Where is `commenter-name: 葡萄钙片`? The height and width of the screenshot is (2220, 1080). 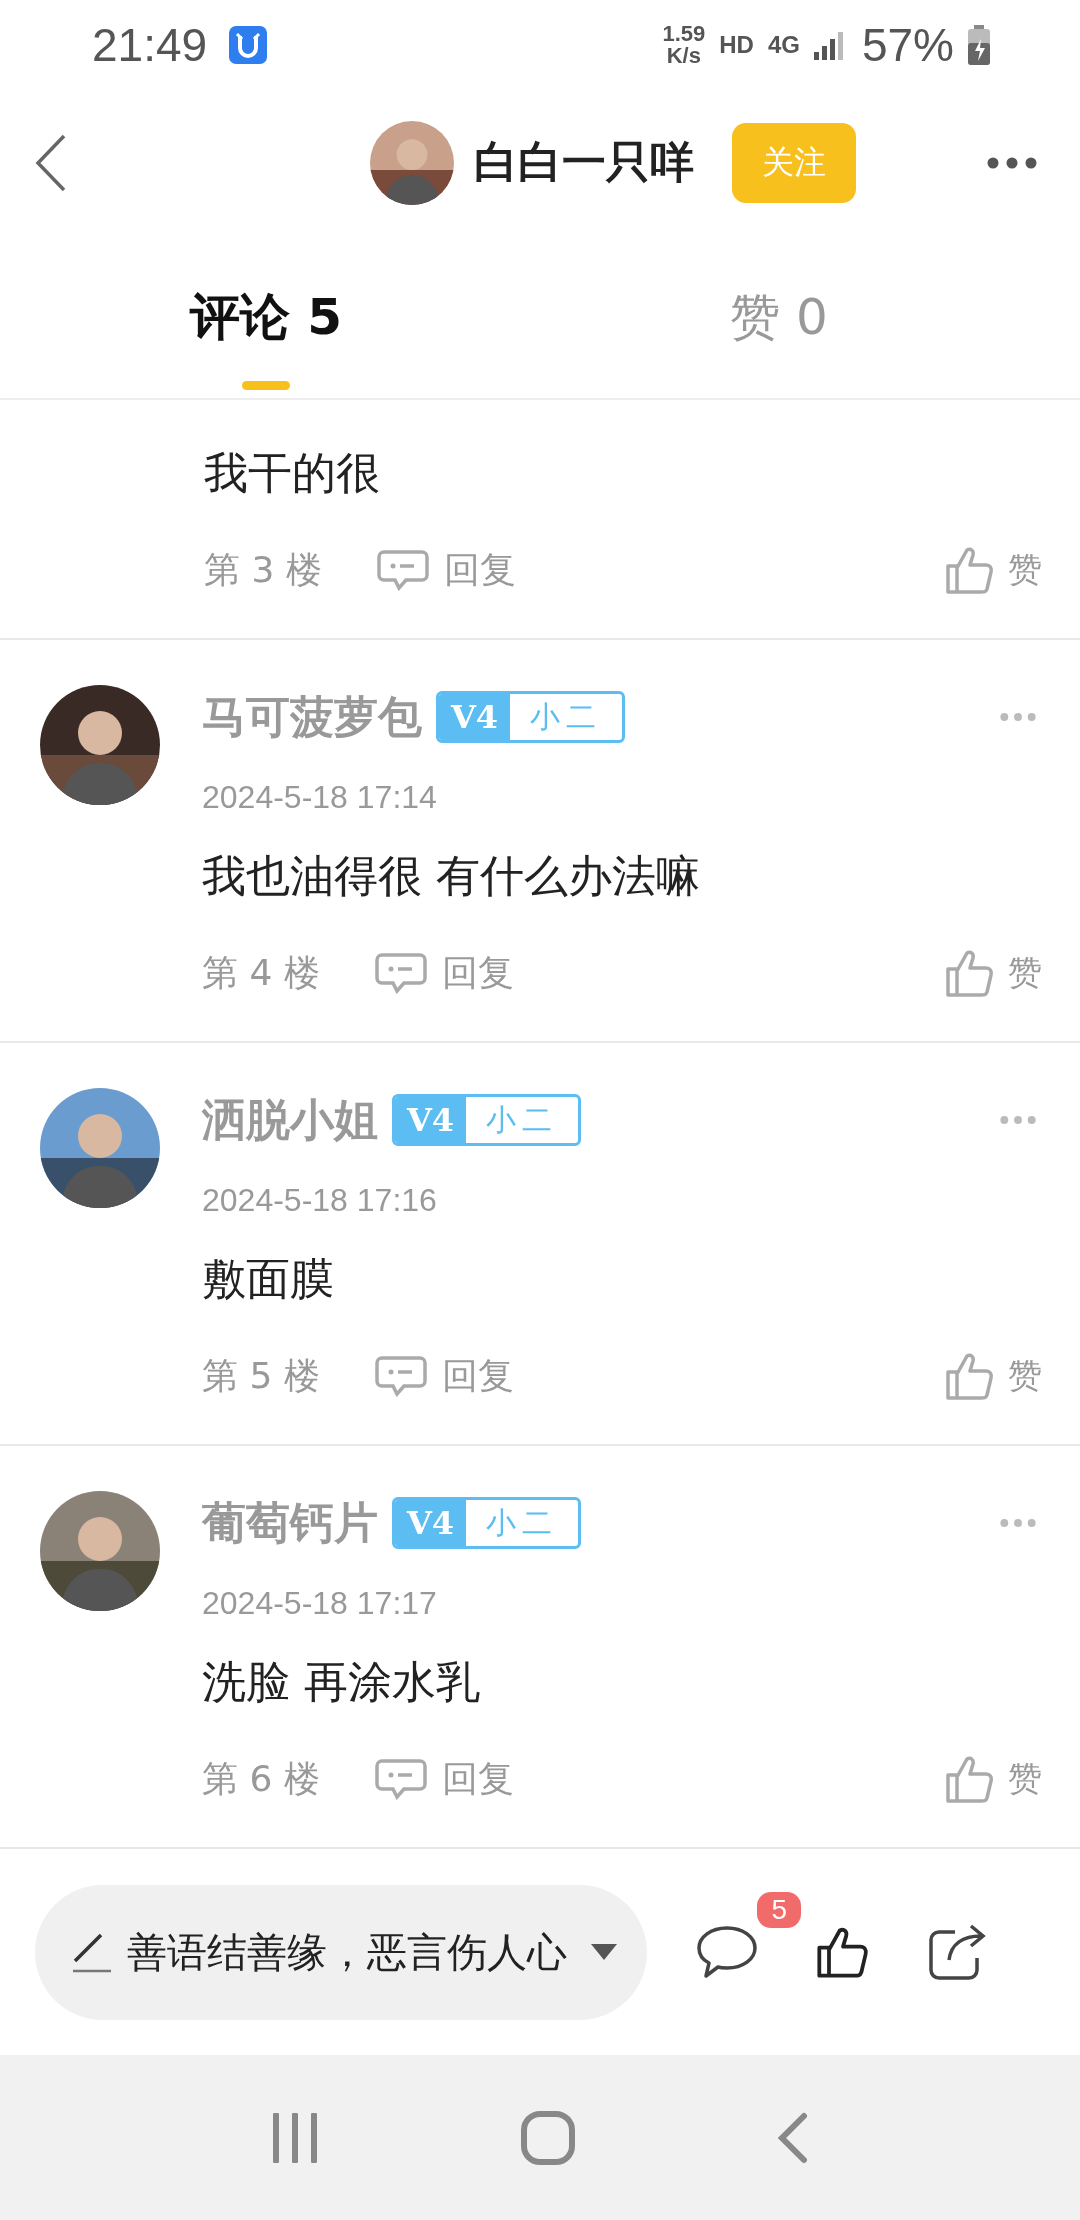 commenter-name: 葡萄钙片 is located at coordinates (290, 1522).